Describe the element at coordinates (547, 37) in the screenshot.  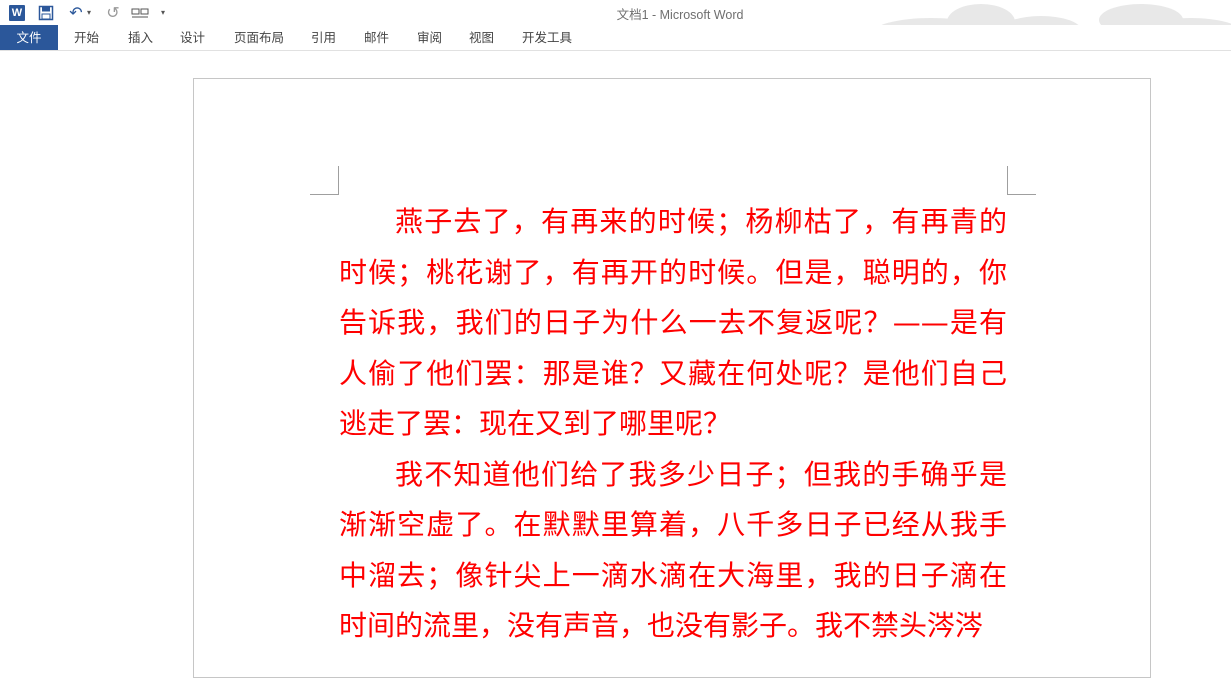
I see `tab-developer: 开发工具` at that location.